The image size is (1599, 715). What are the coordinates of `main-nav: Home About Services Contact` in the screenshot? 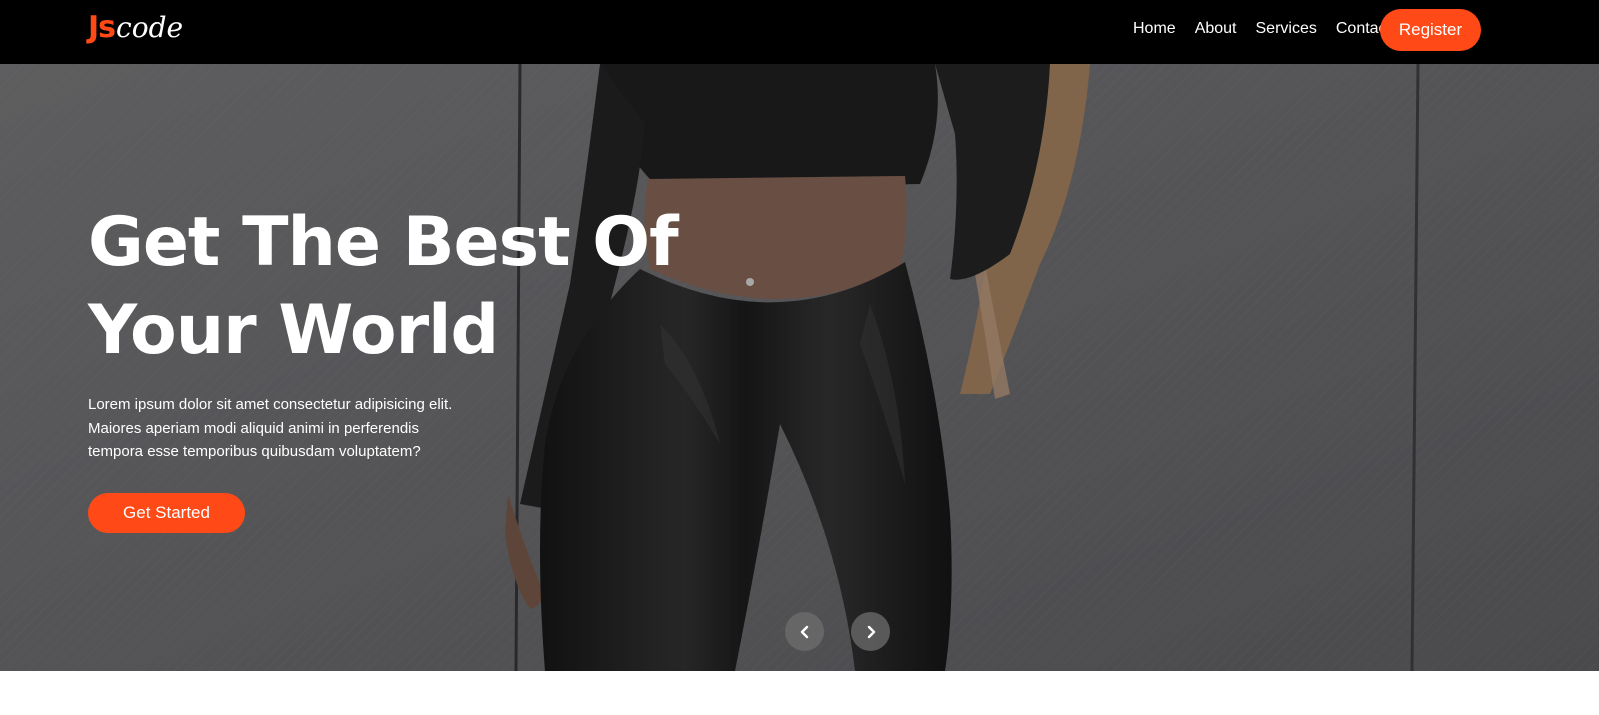 It's located at (1262, 29).